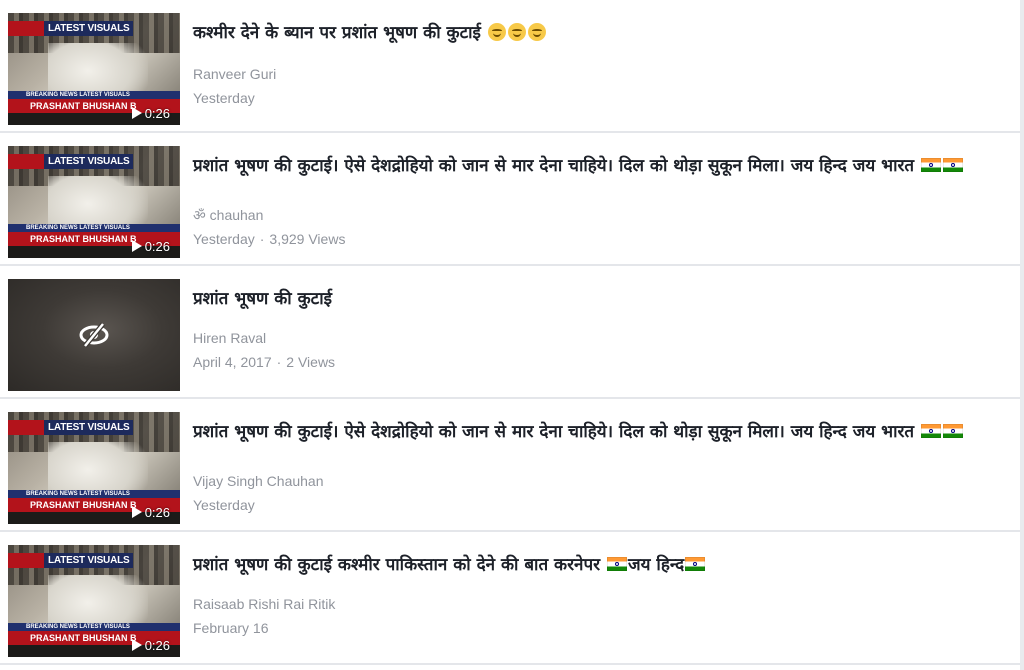 This screenshot has height=670, width=1024. Describe the element at coordinates (234, 74) in the screenshot. I see `video-author-link: Ranveer Guri` at that location.